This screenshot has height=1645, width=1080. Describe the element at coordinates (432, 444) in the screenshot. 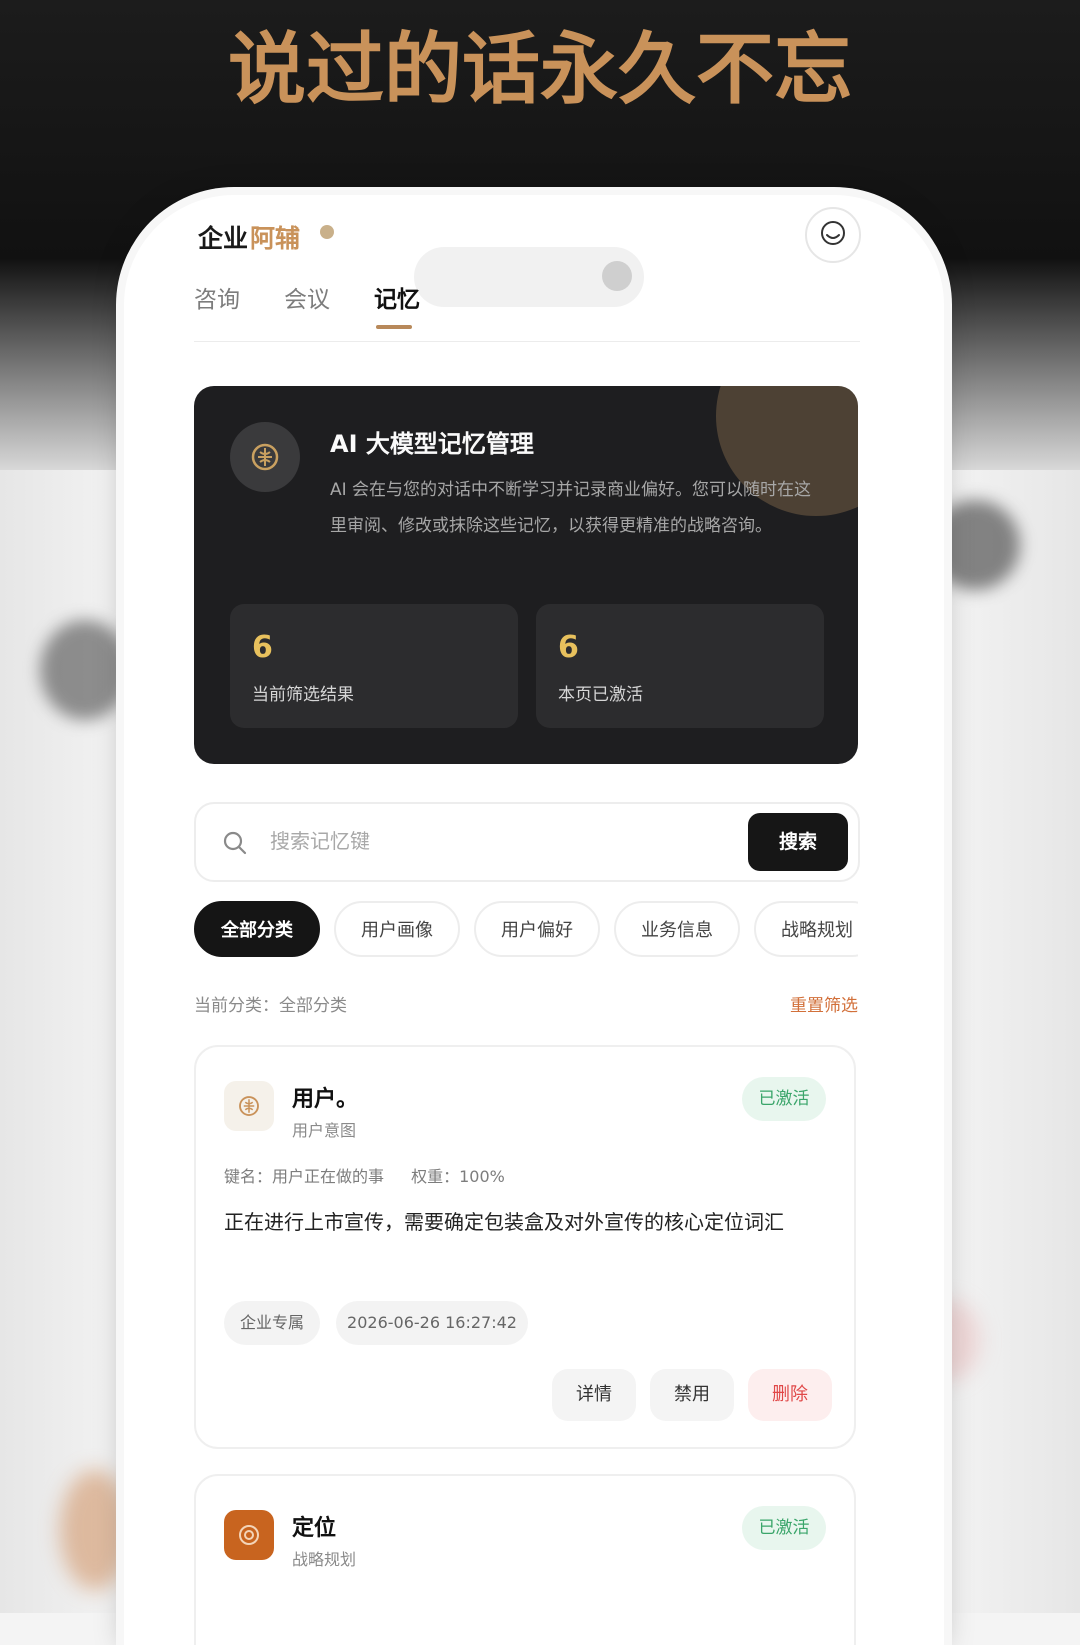

I see `hero-title: AI 大模型记忆管理` at that location.